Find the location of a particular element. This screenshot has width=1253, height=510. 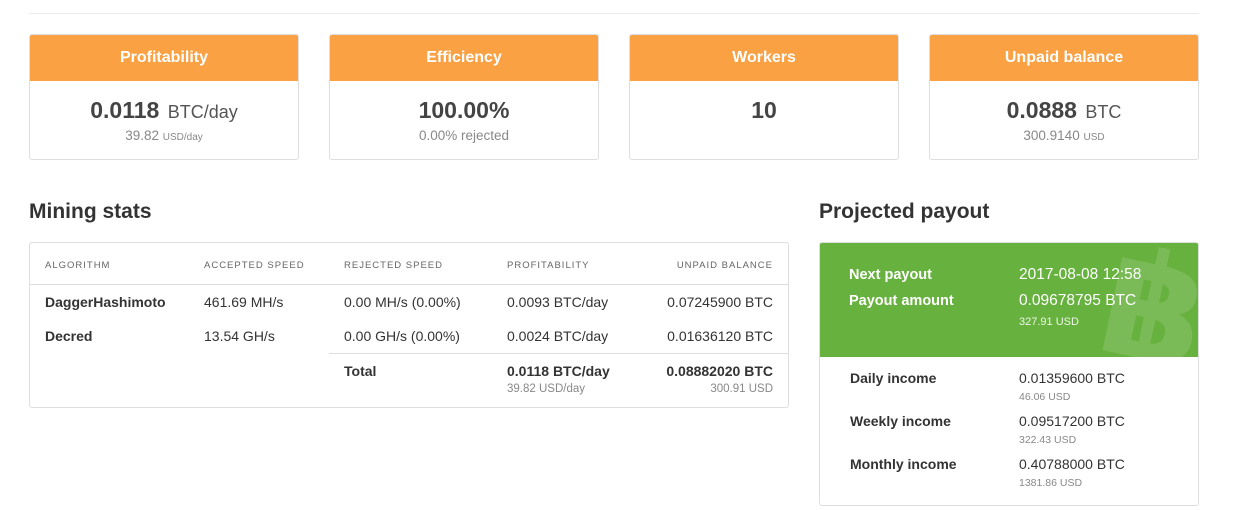

card-subvalue: 39.82 USD/day is located at coordinates (164, 135).